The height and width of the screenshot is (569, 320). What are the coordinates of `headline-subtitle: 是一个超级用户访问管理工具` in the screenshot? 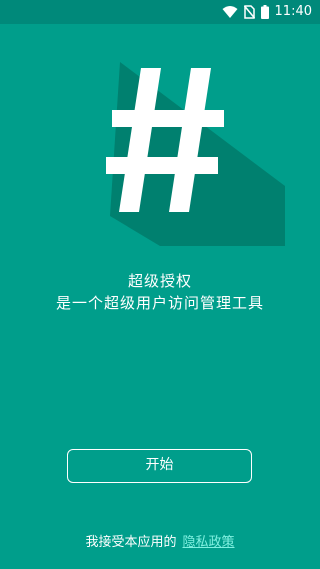 It's located at (159, 303).